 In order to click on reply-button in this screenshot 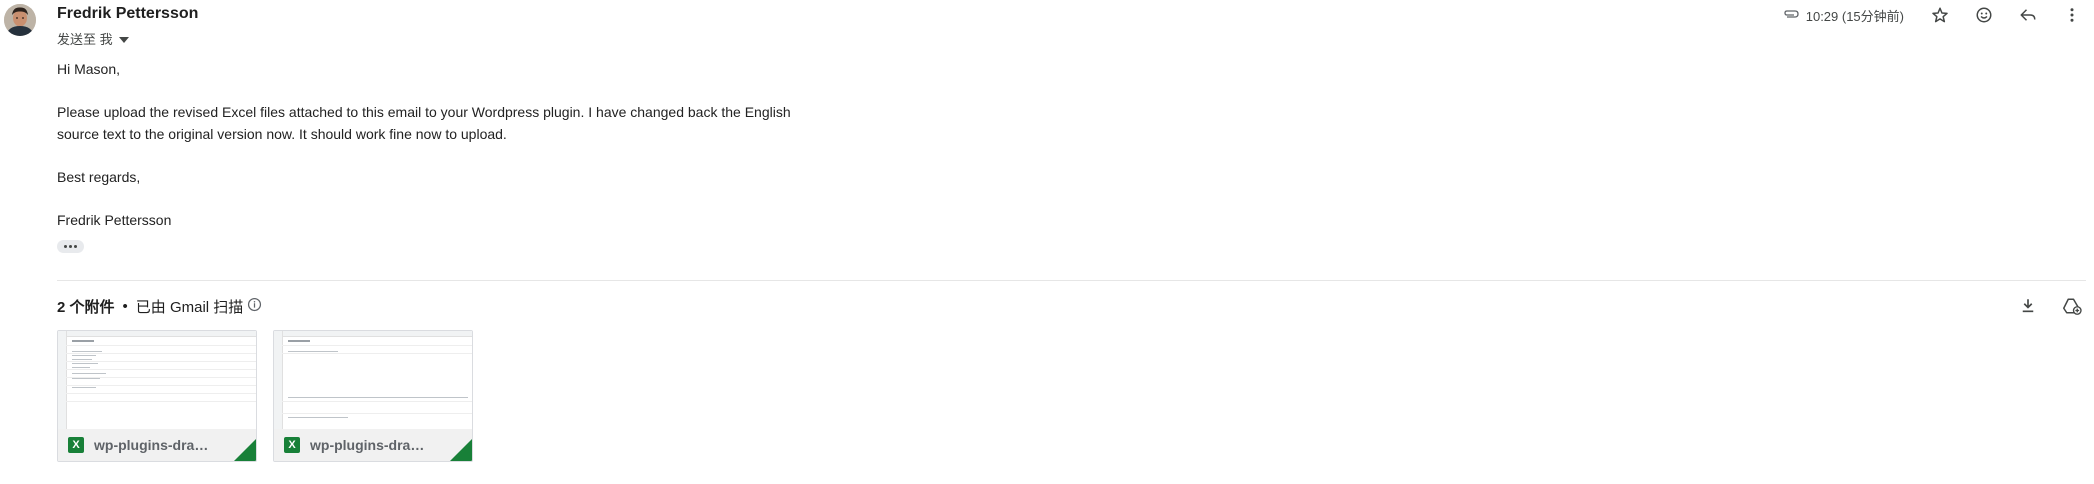, I will do `click(2028, 15)`.